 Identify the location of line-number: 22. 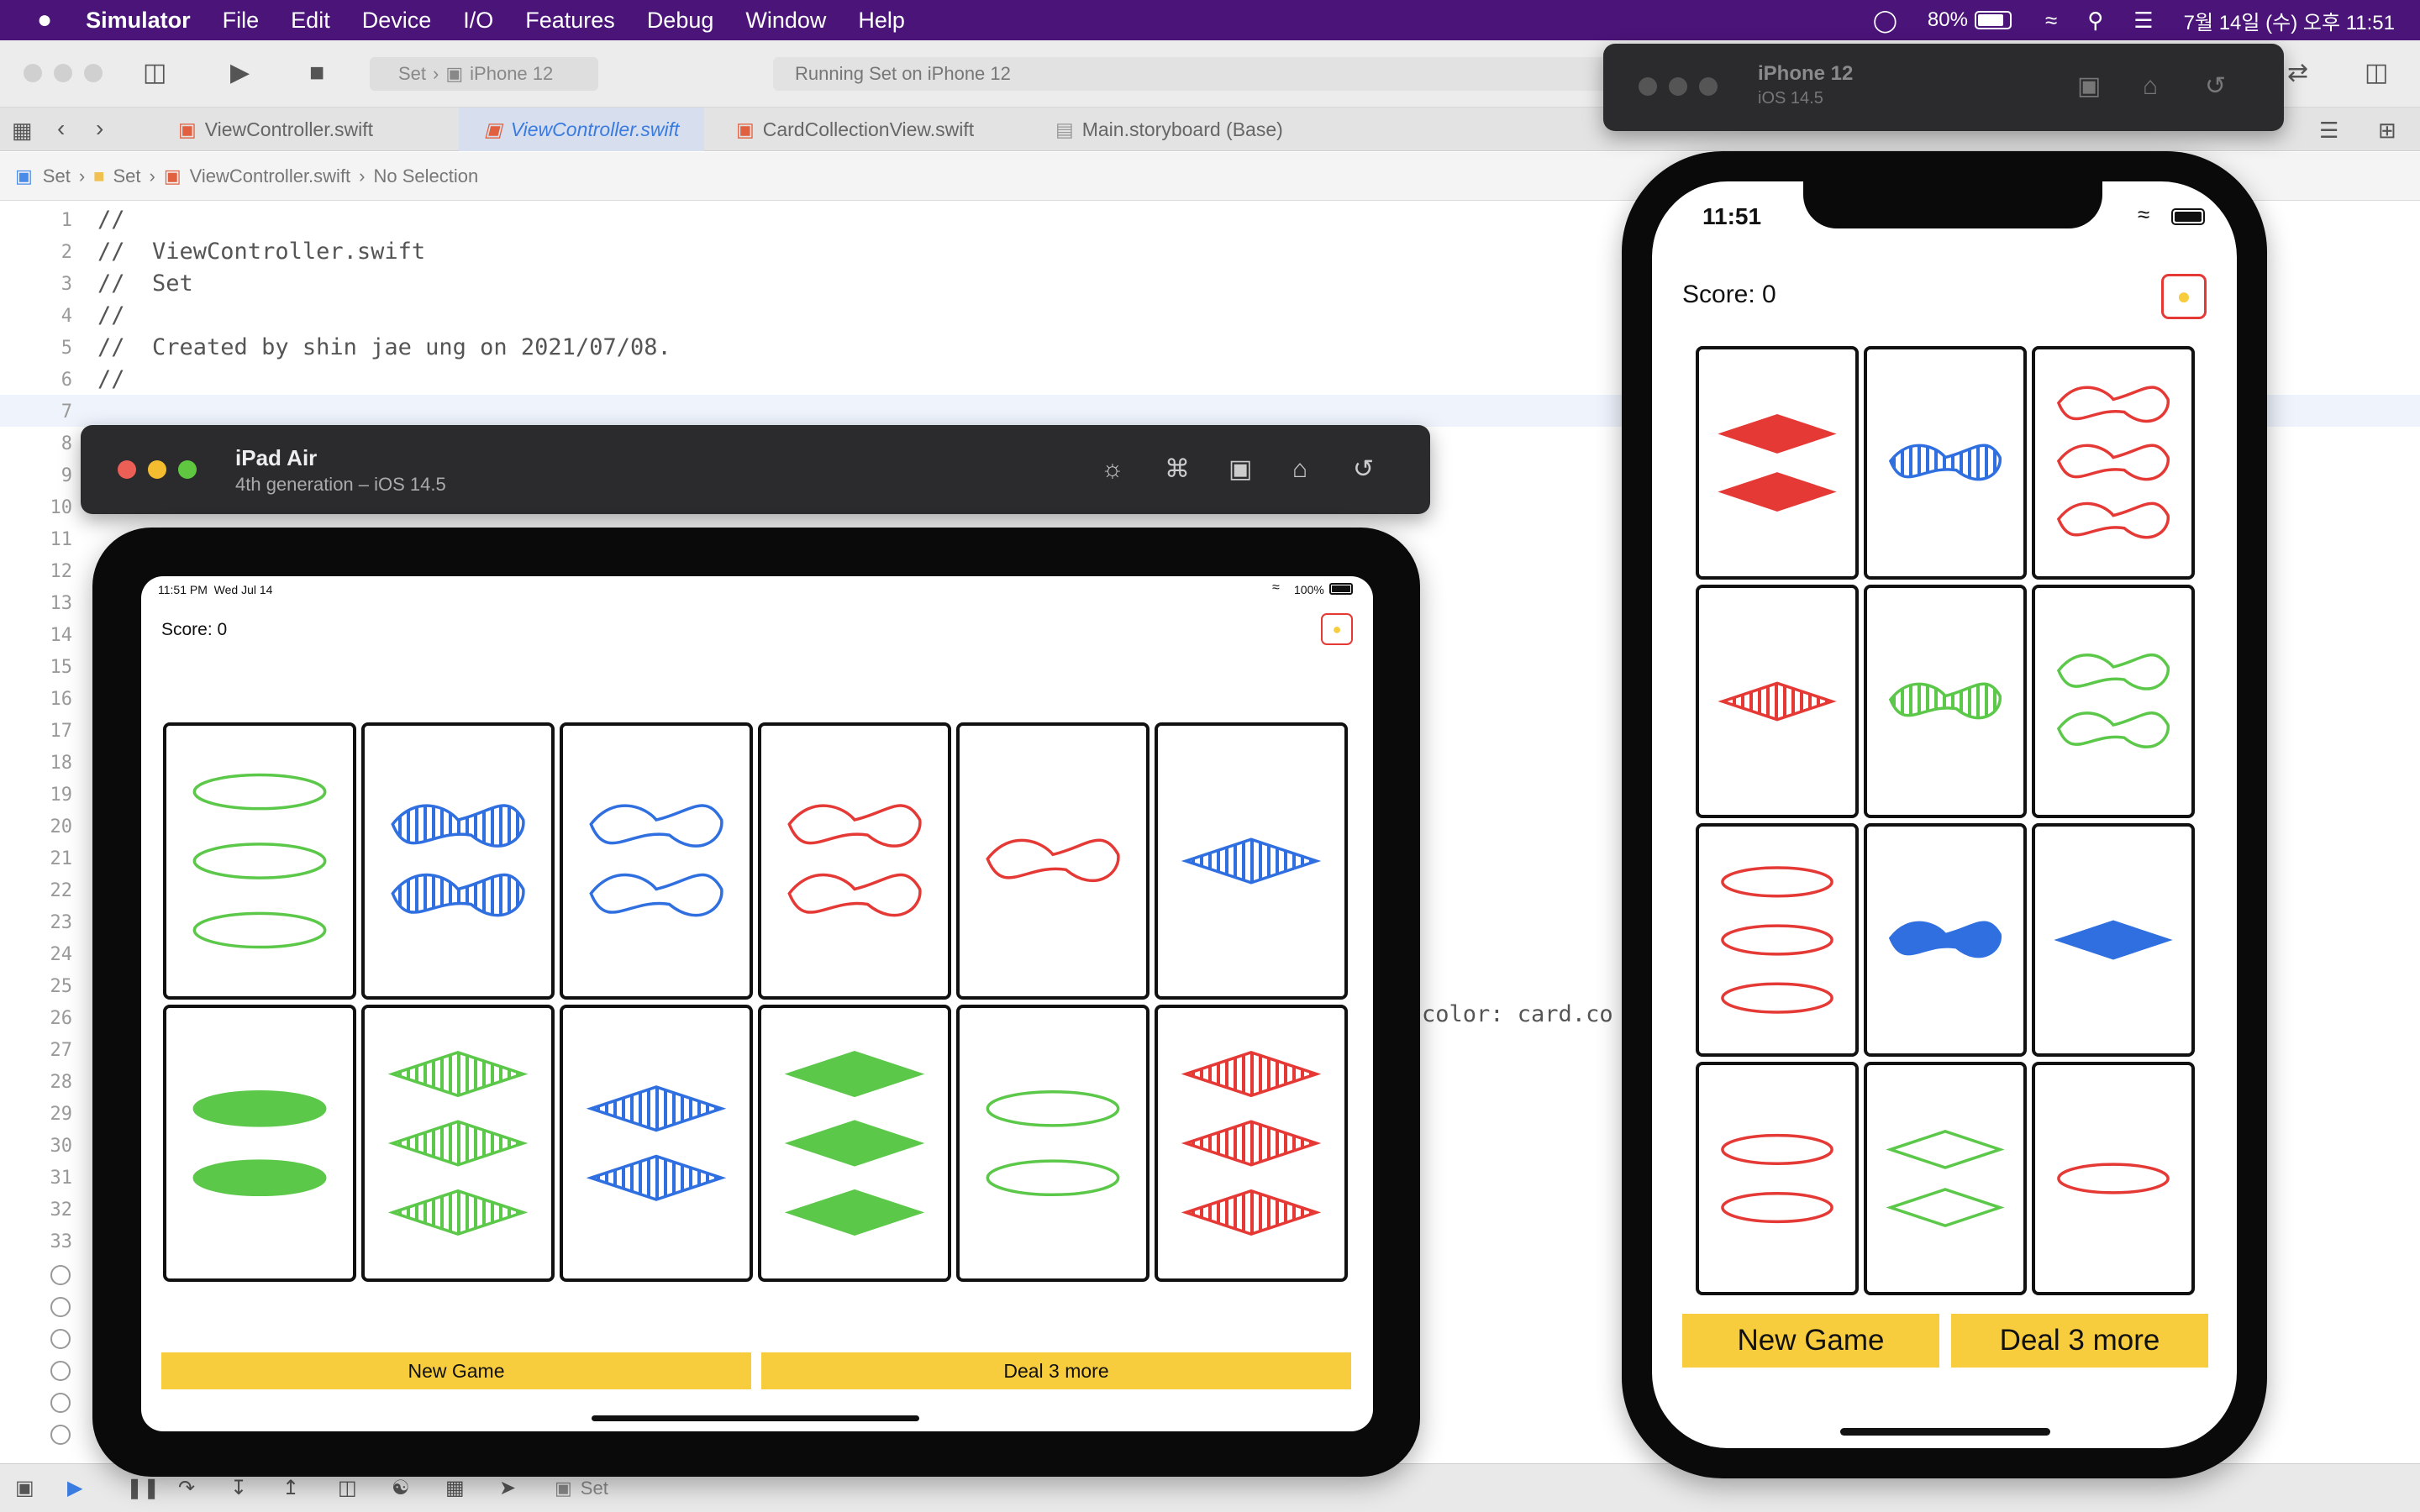
(36, 890).